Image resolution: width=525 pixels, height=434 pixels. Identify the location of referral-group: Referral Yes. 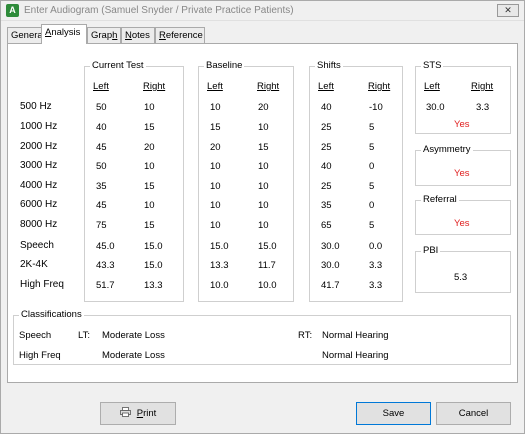
(463, 214).